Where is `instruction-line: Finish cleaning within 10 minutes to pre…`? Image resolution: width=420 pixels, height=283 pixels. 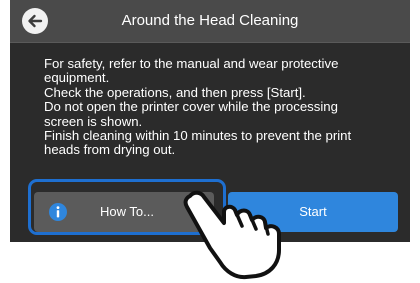
instruction-line: Finish cleaning within 10 minutes to pre… is located at coordinates (198, 143).